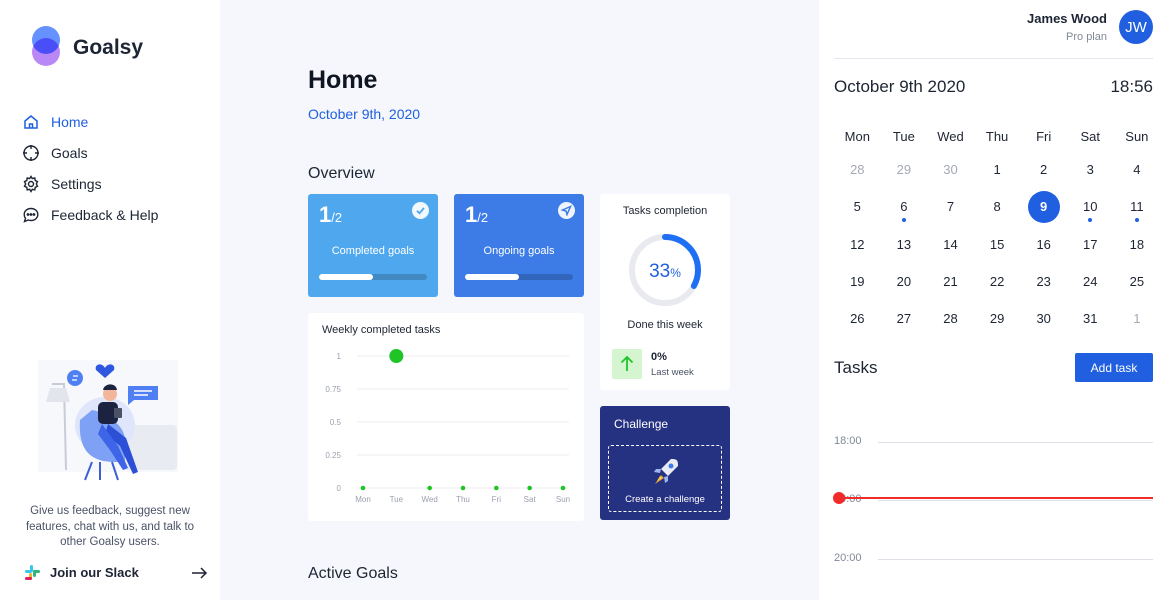  I want to click on sidebar-item-feedback: Feedback & Help, so click(90, 214).